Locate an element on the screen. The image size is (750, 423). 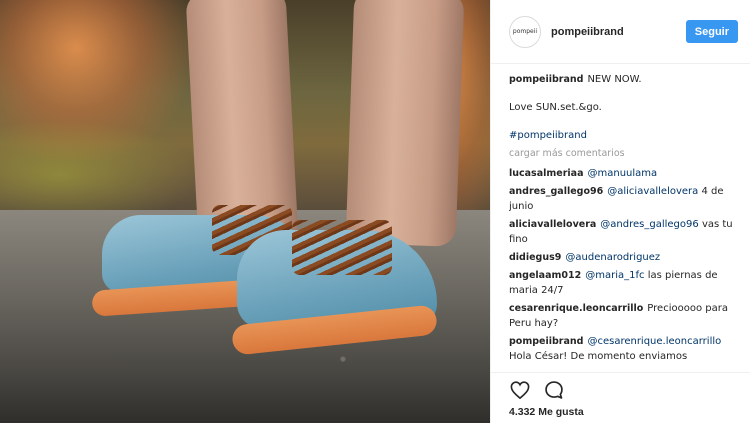
comment-username: cesarenrique.leoncarrillo is located at coordinates (576, 308).